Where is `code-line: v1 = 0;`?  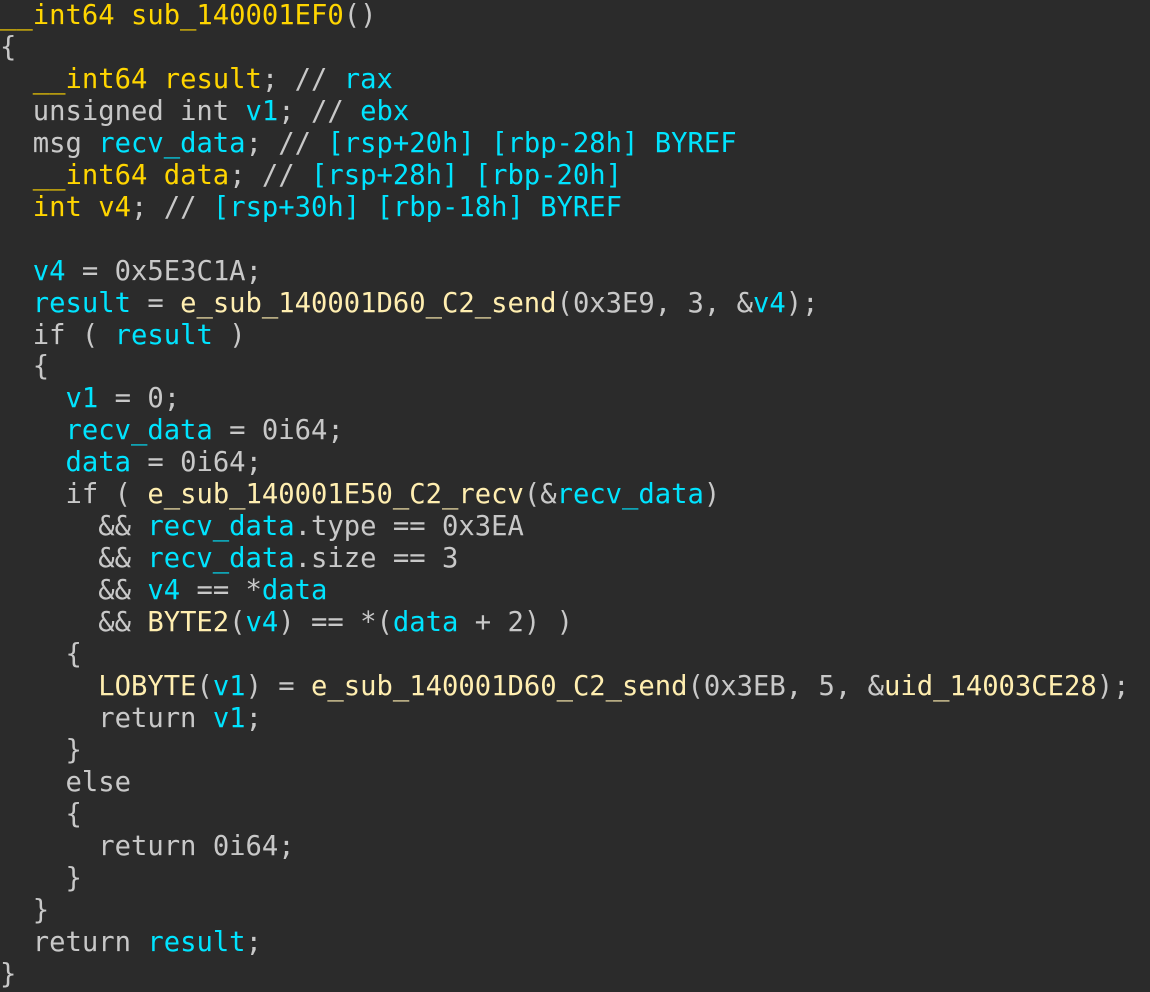 code-line: v1 = 0; is located at coordinates (90, 399).